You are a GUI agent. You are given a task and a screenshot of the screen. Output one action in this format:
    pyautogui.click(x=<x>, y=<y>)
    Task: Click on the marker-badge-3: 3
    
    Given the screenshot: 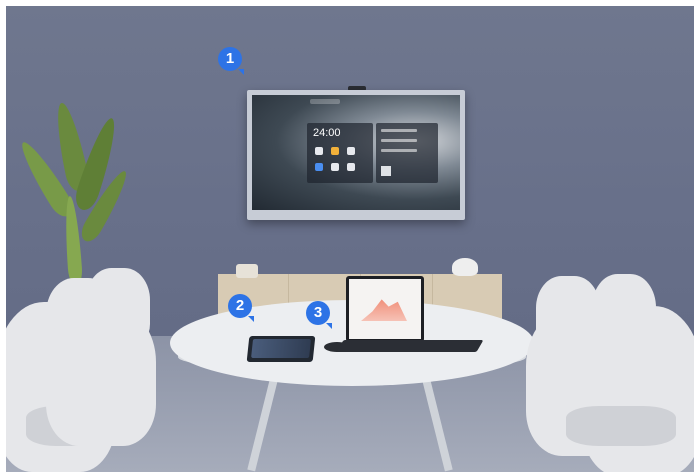 What is the action you would take?
    pyautogui.click(x=318, y=313)
    